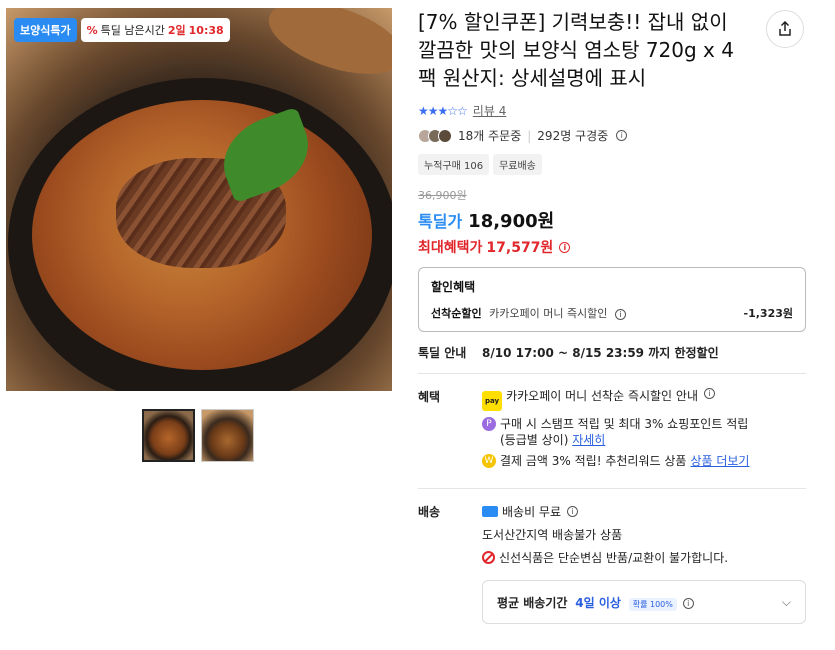 This screenshot has width=835, height=650. Describe the element at coordinates (176, 30) in the screenshot. I see `timer-days: 2일` at that location.